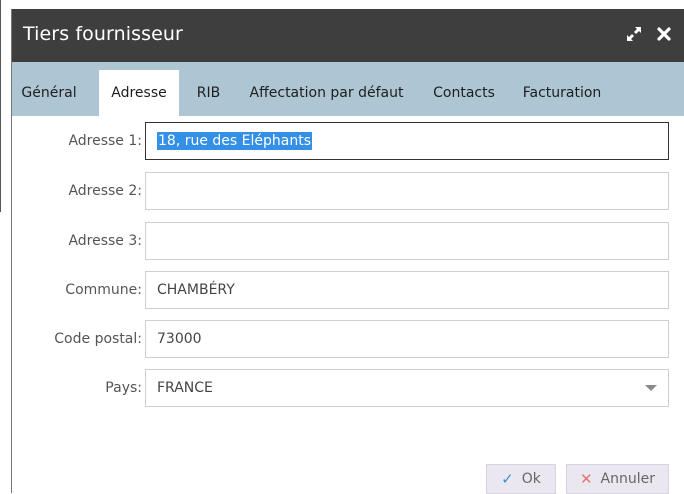 This screenshot has height=494, width=684. I want to click on dialog-titlebar: Tiers fournisseur, so click(348, 35).